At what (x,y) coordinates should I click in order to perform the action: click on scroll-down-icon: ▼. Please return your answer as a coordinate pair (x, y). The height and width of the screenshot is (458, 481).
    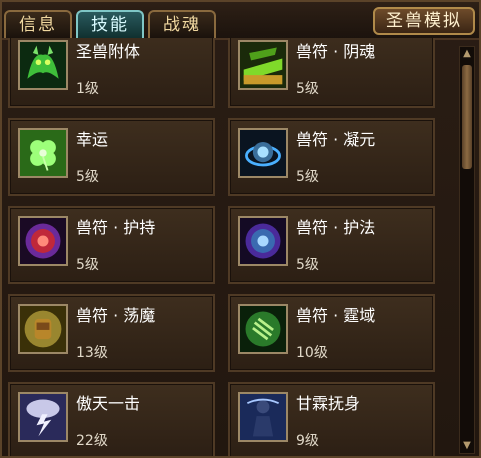
    Looking at the image, I should click on (467, 446).